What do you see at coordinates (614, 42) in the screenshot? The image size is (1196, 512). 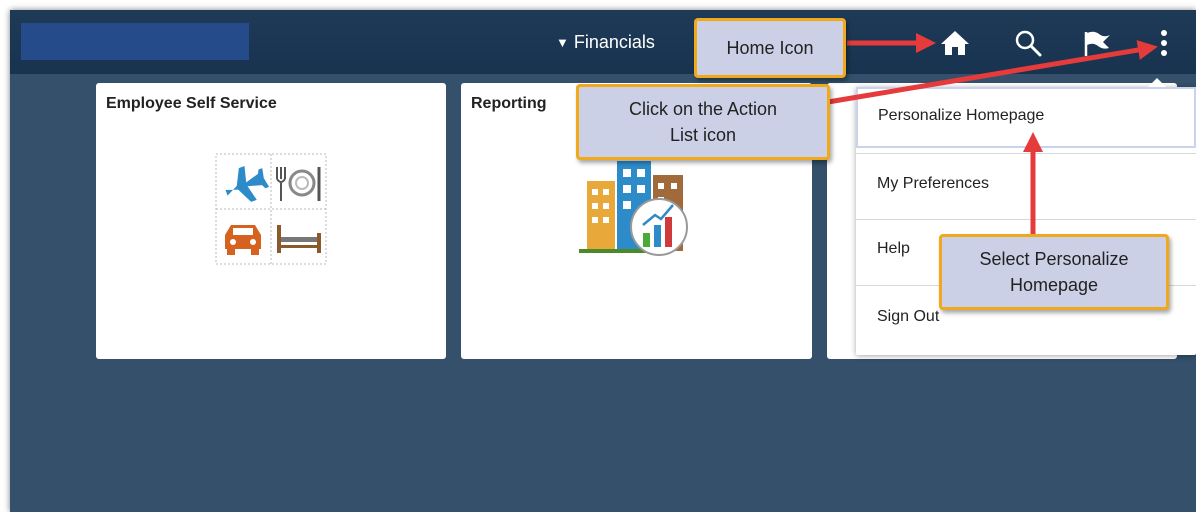 I see `homepage-title: Financials` at bounding box center [614, 42].